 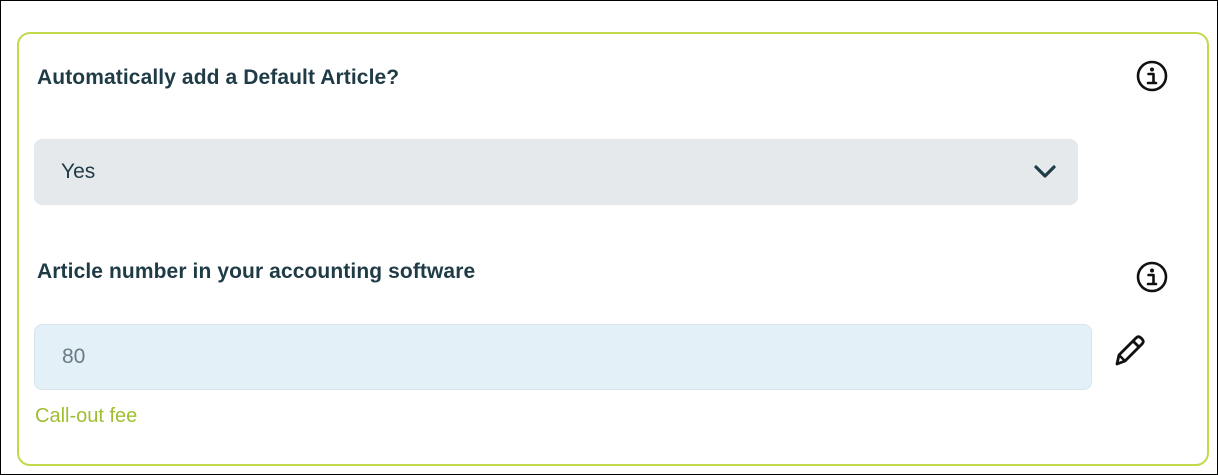 I want to click on chevron-down-icon, so click(x=1045, y=172).